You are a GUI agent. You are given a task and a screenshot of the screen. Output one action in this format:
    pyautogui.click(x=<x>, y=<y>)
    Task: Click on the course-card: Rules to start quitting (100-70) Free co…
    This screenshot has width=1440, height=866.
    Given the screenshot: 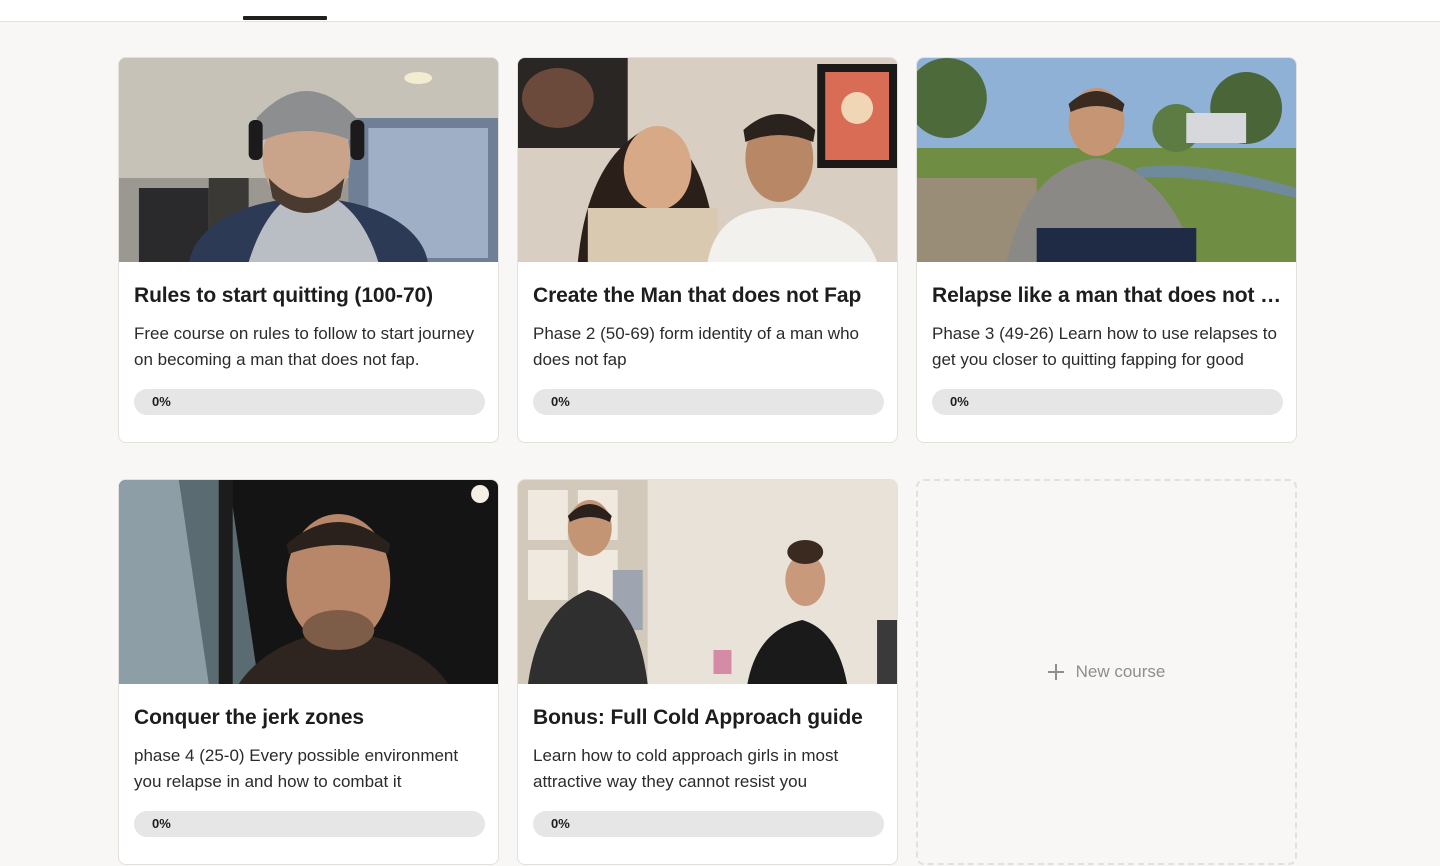 What is the action you would take?
    pyautogui.click(x=308, y=250)
    